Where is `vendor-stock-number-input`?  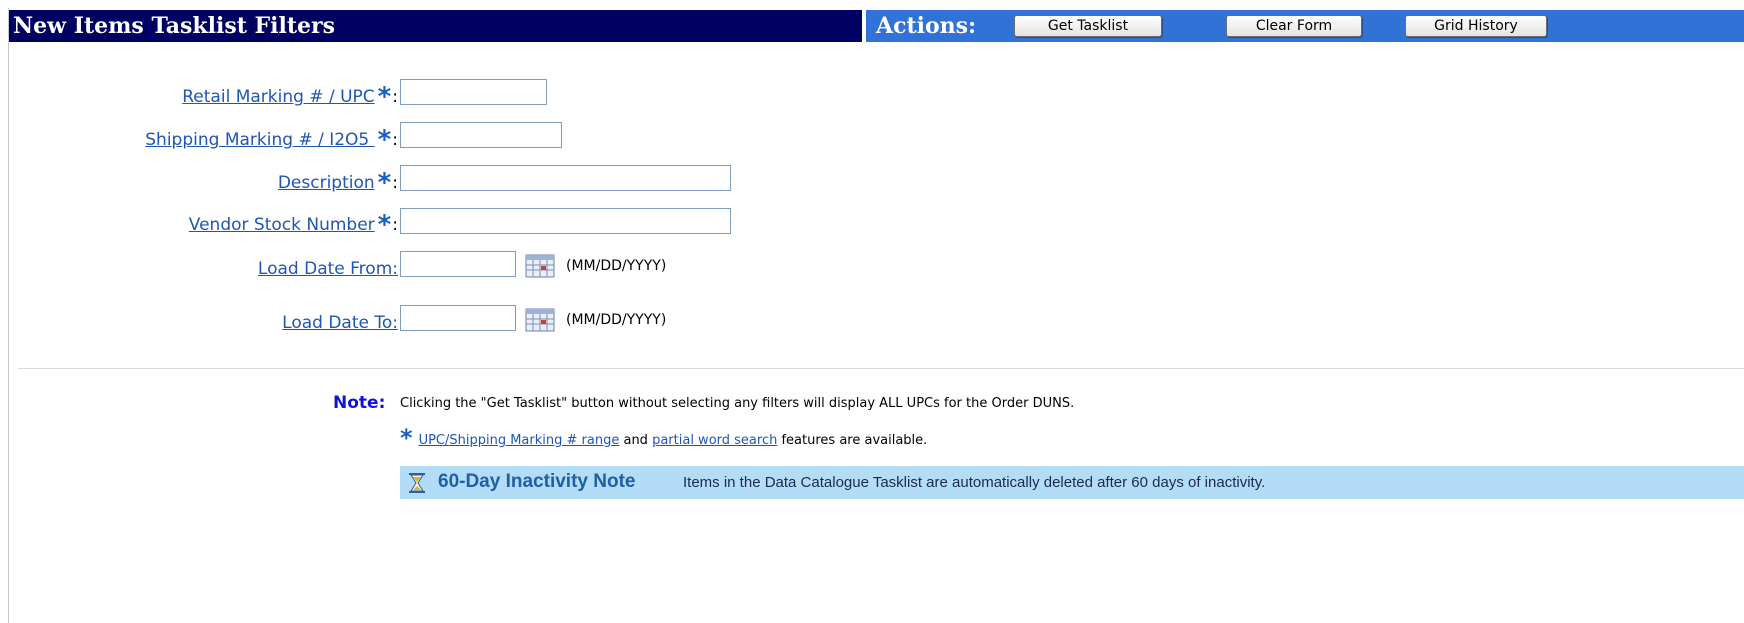
vendor-stock-number-input is located at coordinates (565, 221).